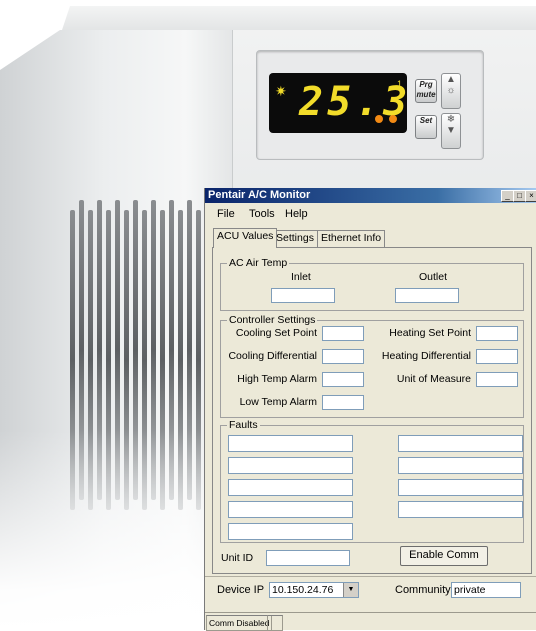 The width and height of the screenshot is (536, 631). What do you see at coordinates (426, 356) in the screenshot?
I see `heating-differential-label: Heating Differential` at bounding box center [426, 356].